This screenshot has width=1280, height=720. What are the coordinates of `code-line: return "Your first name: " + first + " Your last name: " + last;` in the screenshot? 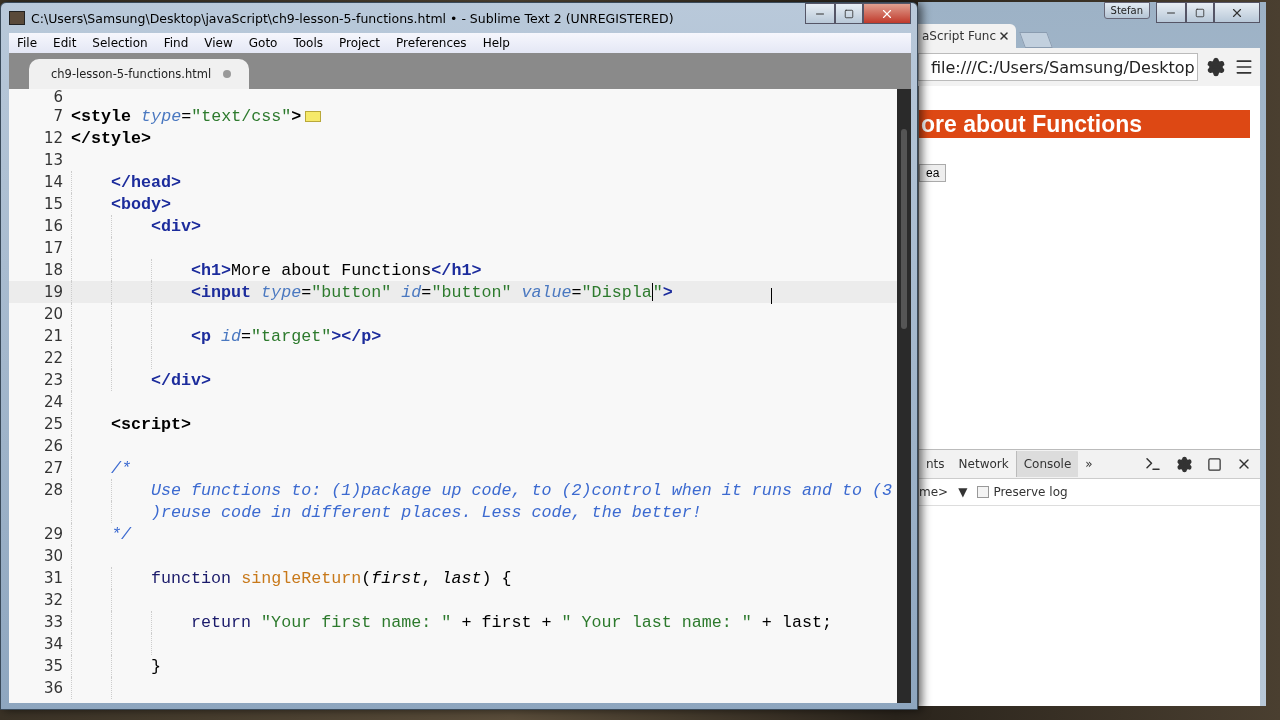 It's located at (511, 622).